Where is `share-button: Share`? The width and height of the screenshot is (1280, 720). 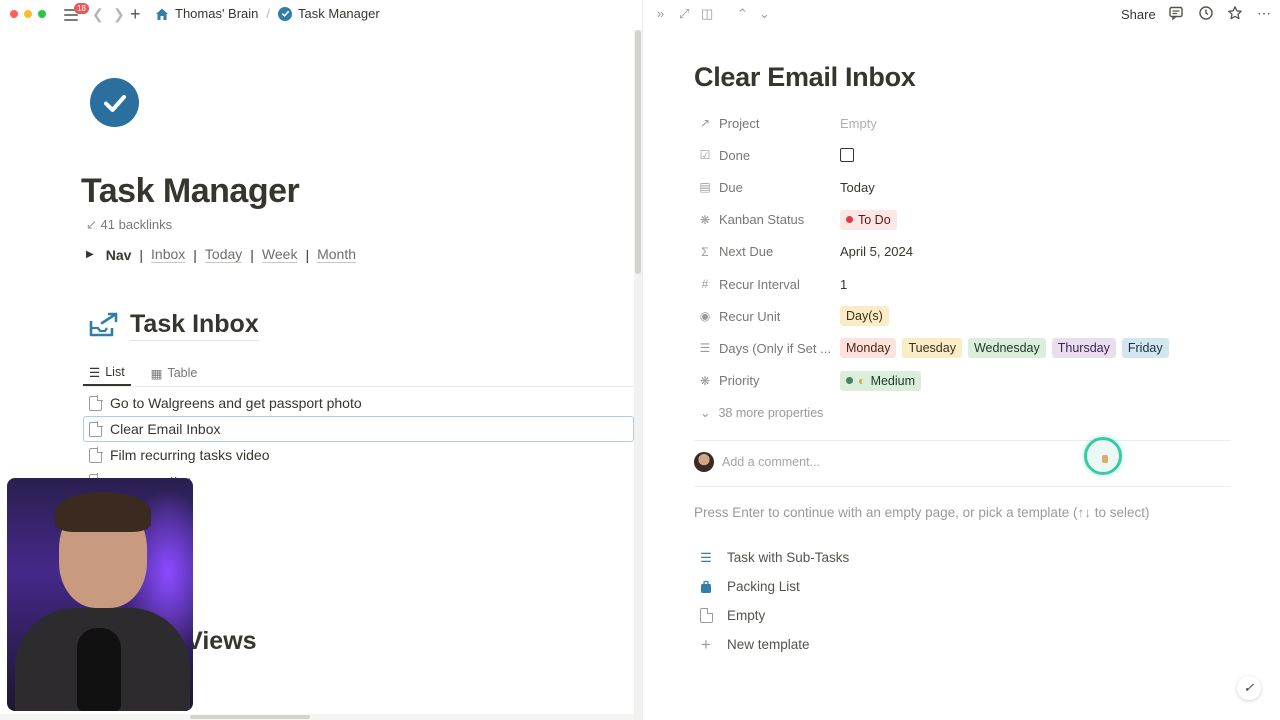
share-button: Share is located at coordinates (1138, 14).